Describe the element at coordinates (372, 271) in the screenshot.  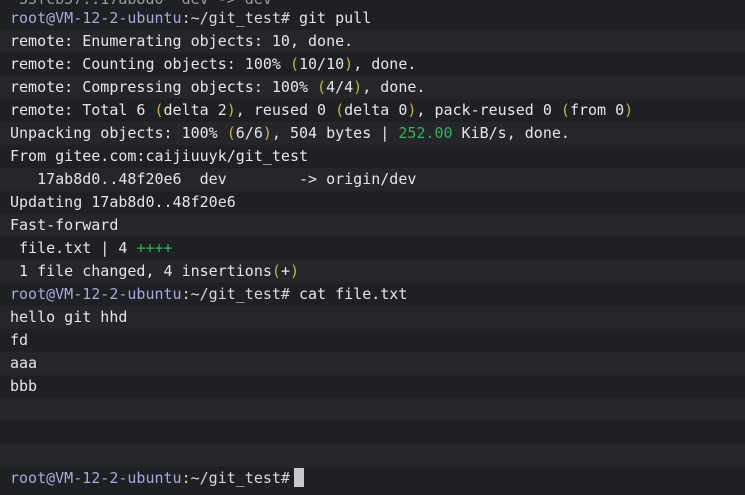
I see `output-line: 1 file changed, 4 insertions(+)` at that location.